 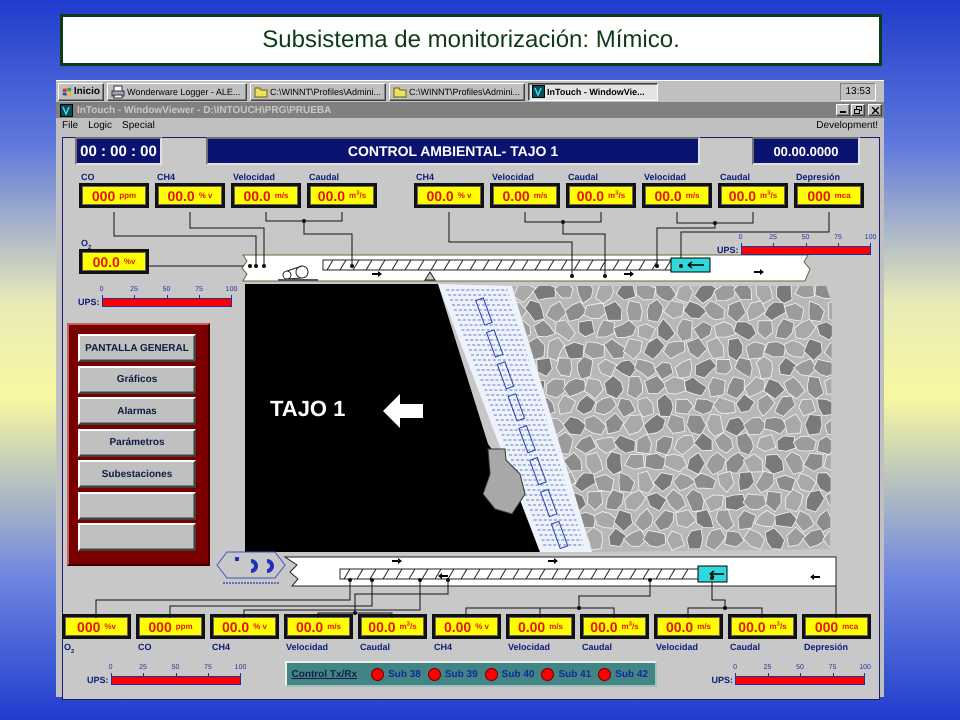 I want to click on nav-button: Gráficos, so click(x=137, y=380).